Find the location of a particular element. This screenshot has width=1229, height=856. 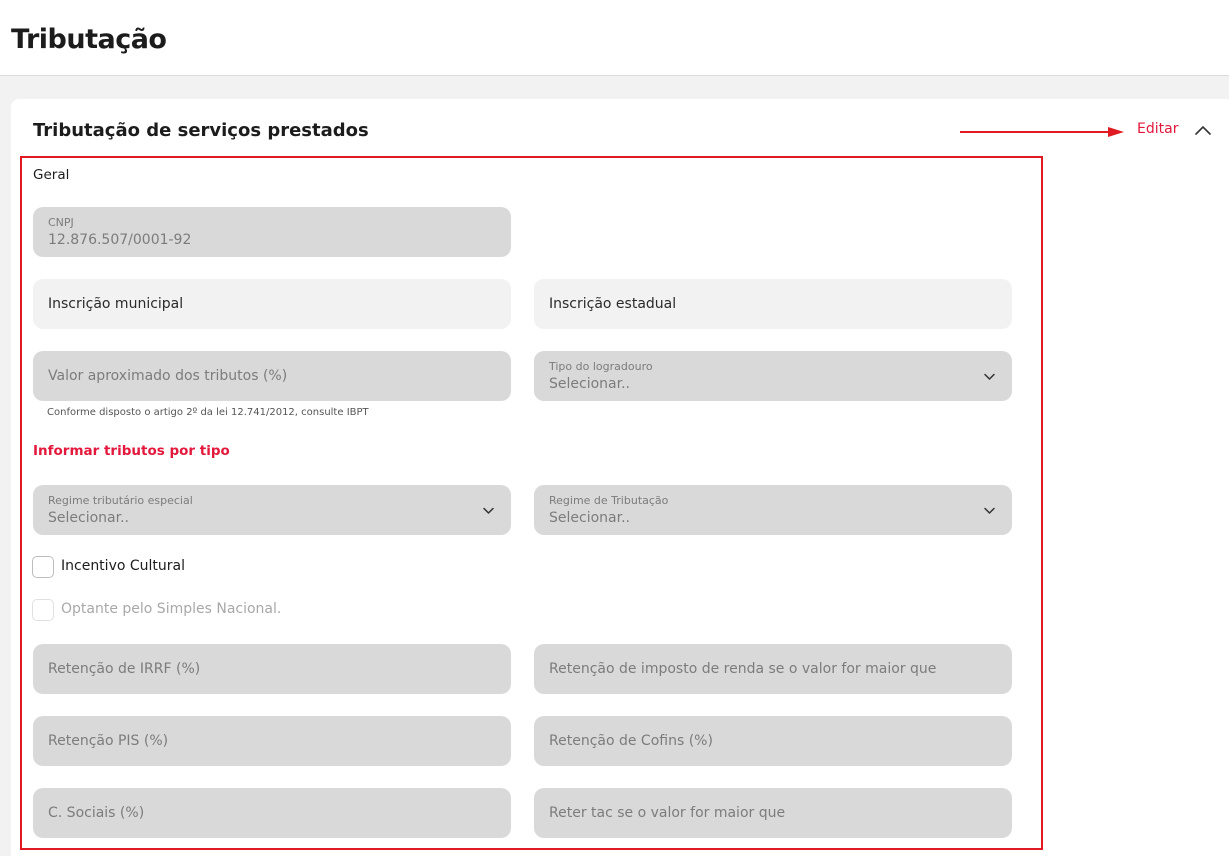

geral-heading: Geral is located at coordinates (51, 175).